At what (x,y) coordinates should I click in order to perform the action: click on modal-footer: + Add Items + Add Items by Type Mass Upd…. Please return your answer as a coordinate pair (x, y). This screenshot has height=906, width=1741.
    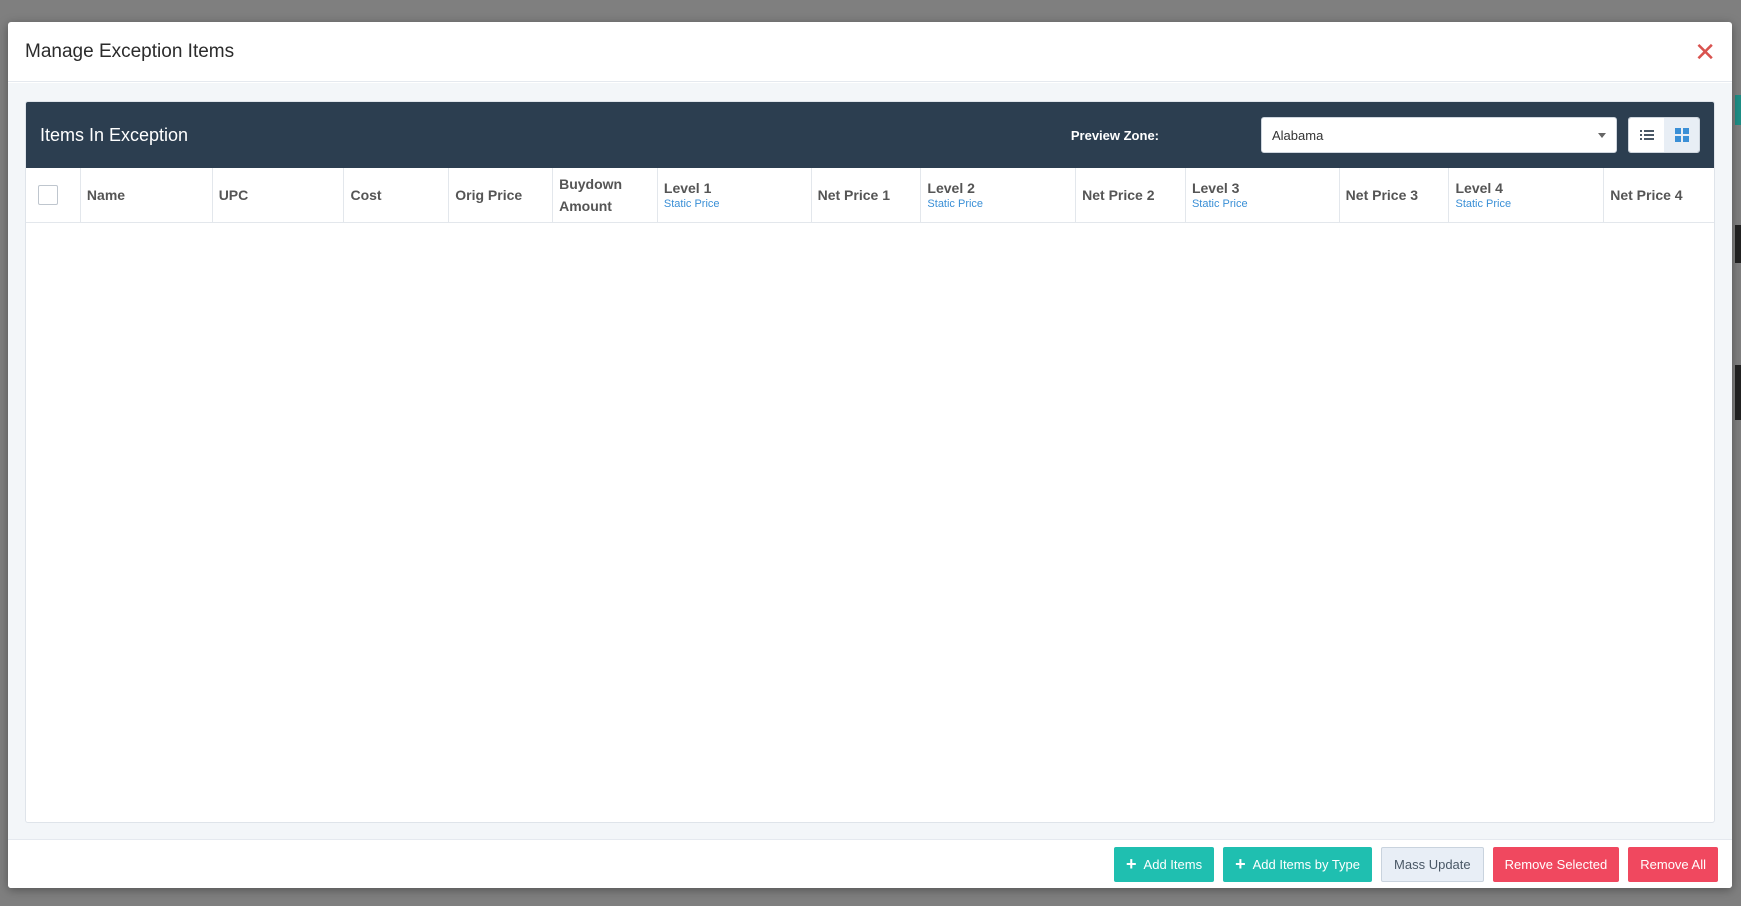
    Looking at the image, I should click on (870, 863).